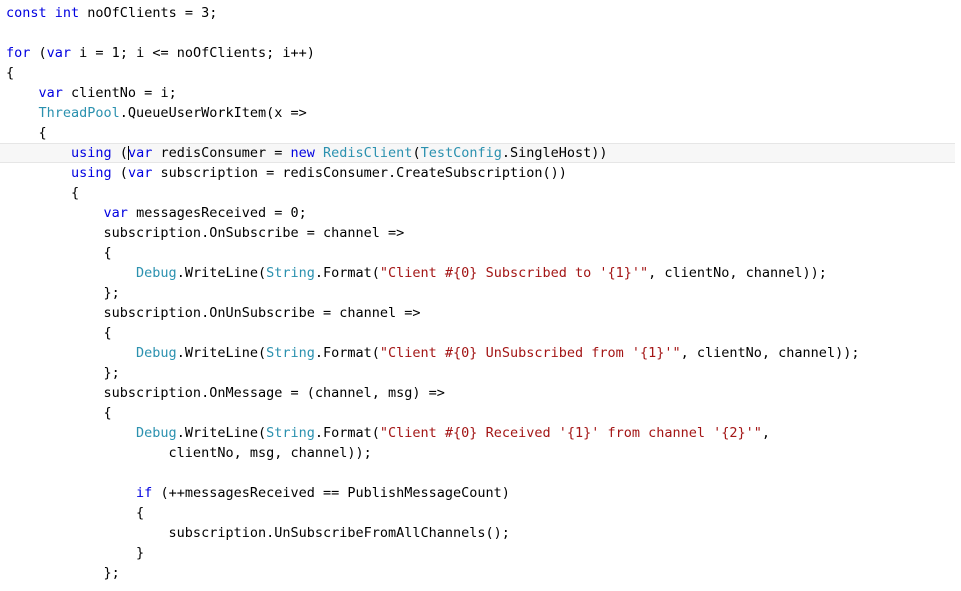 Image resolution: width=961 pixels, height=591 pixels. What do you see at coordinates (480, 53) in the screenshot?
I see `code-line: for (var i = 1; i <= noOfClients; i++)` at bounding box center [480, 53].